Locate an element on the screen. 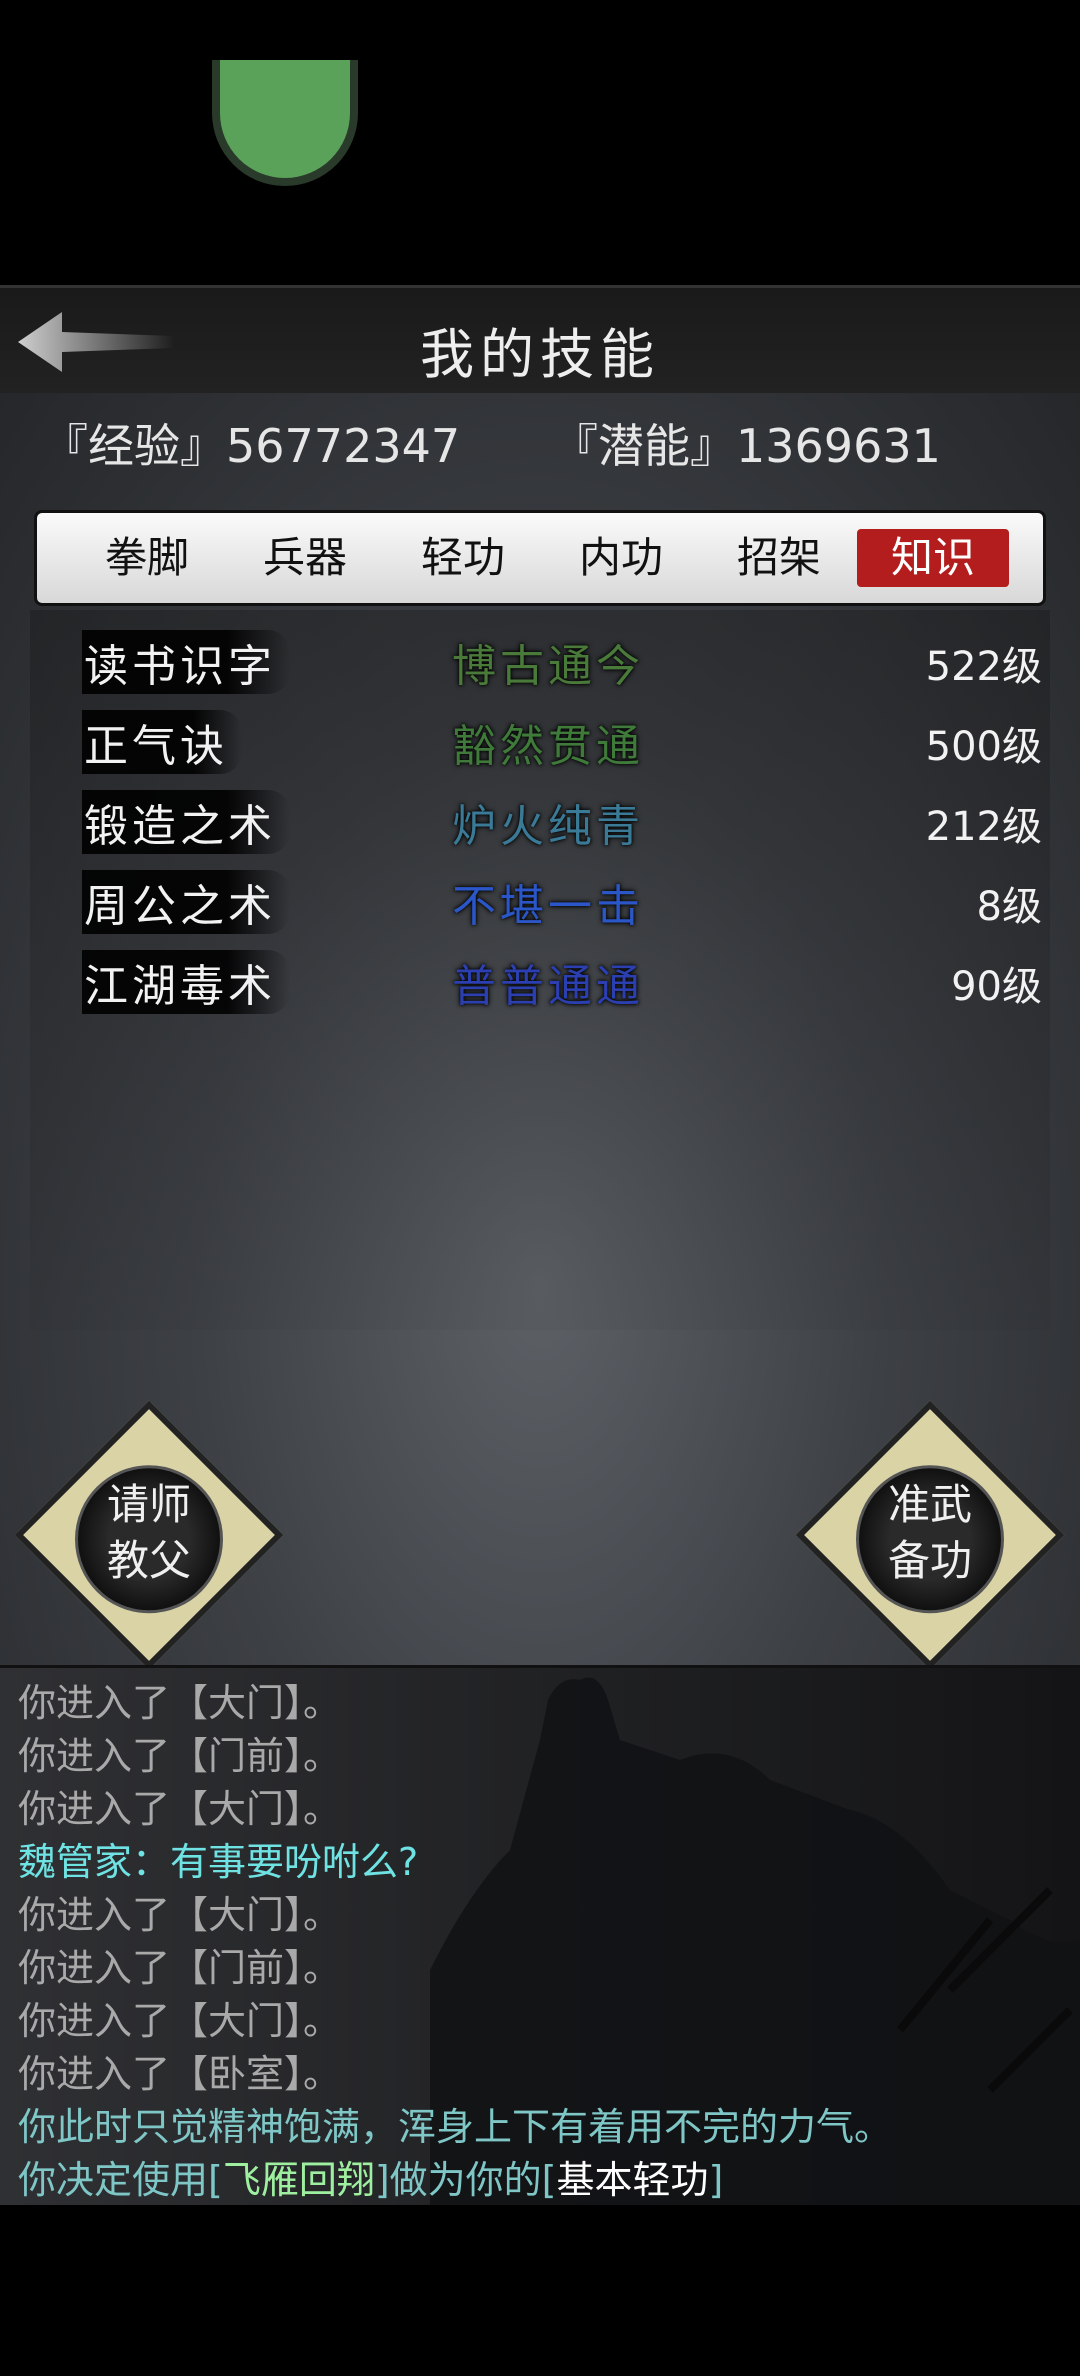 This screenshot has height=2376, width=1080. skill-row: 锻造之术 炉火纯青 212级 is located at coordinates (540, 825).